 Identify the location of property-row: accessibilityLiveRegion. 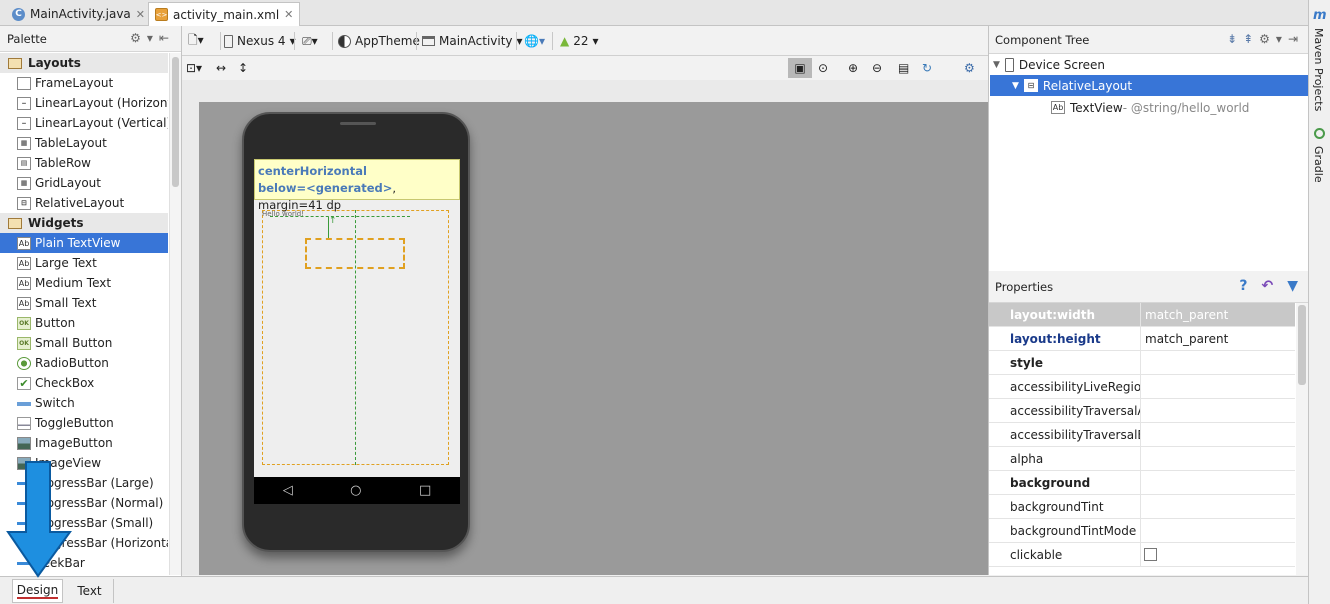
(1142, 387).